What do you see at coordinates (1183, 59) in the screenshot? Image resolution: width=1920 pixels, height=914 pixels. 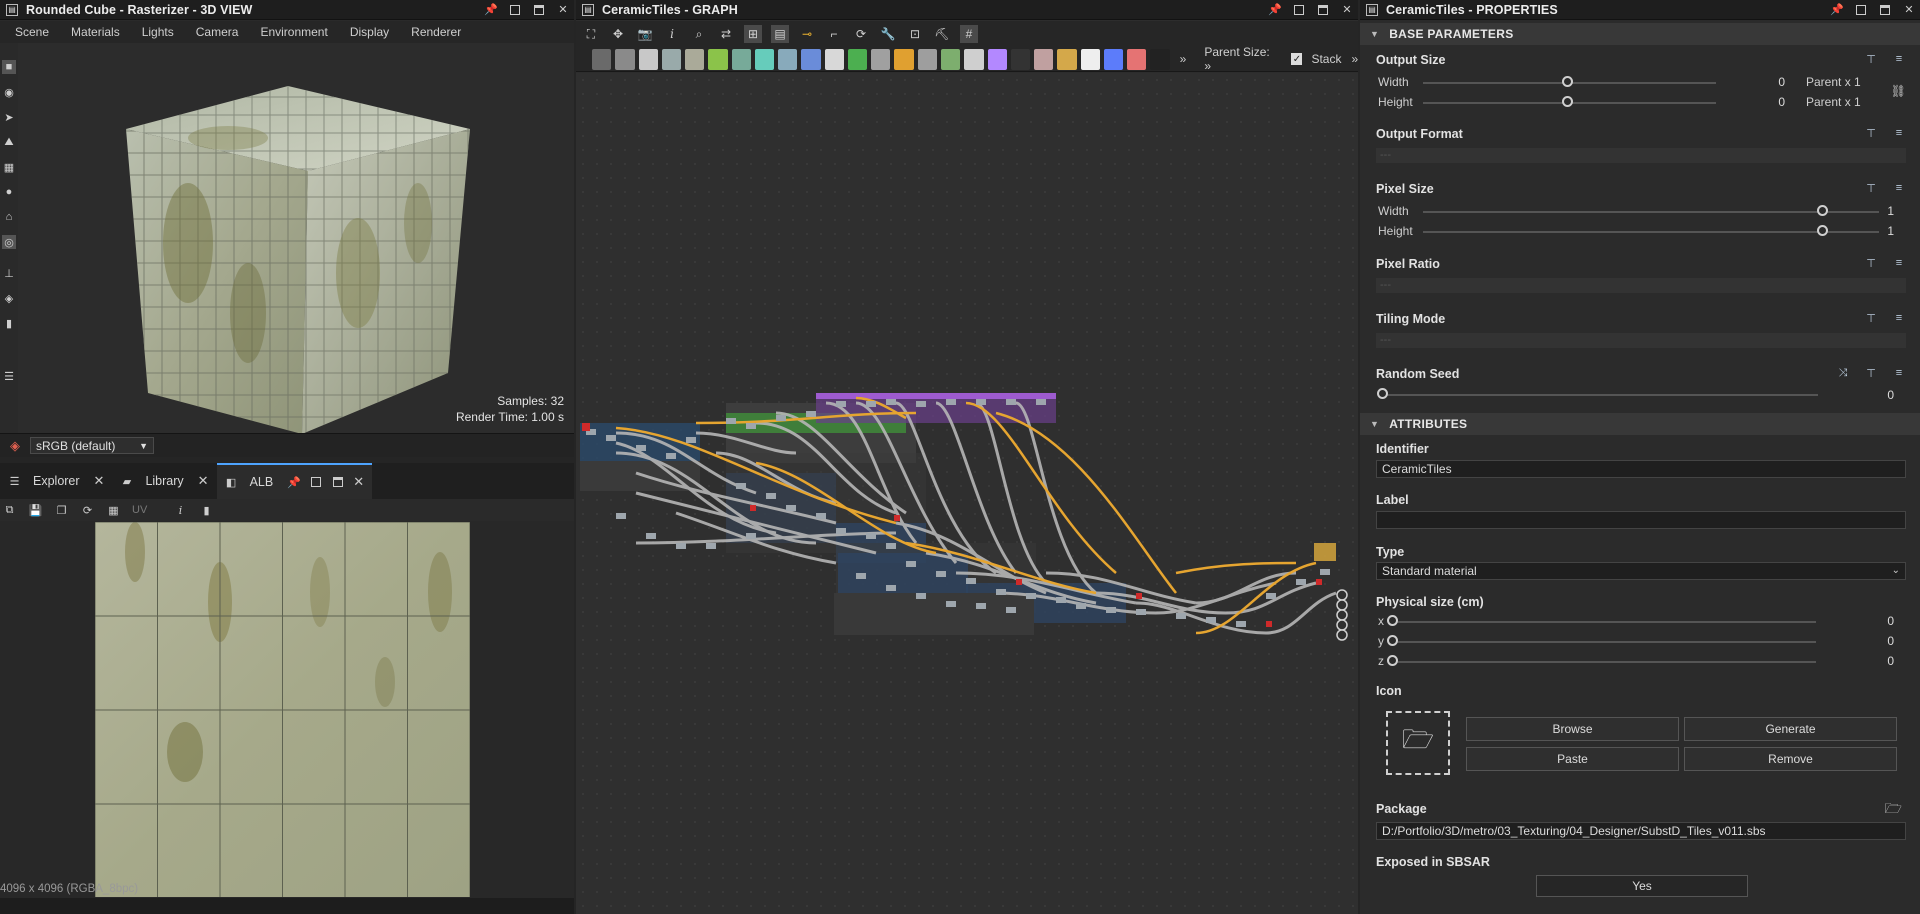 I see `more-nodes-button: »` at bounding box center [1183, 59].